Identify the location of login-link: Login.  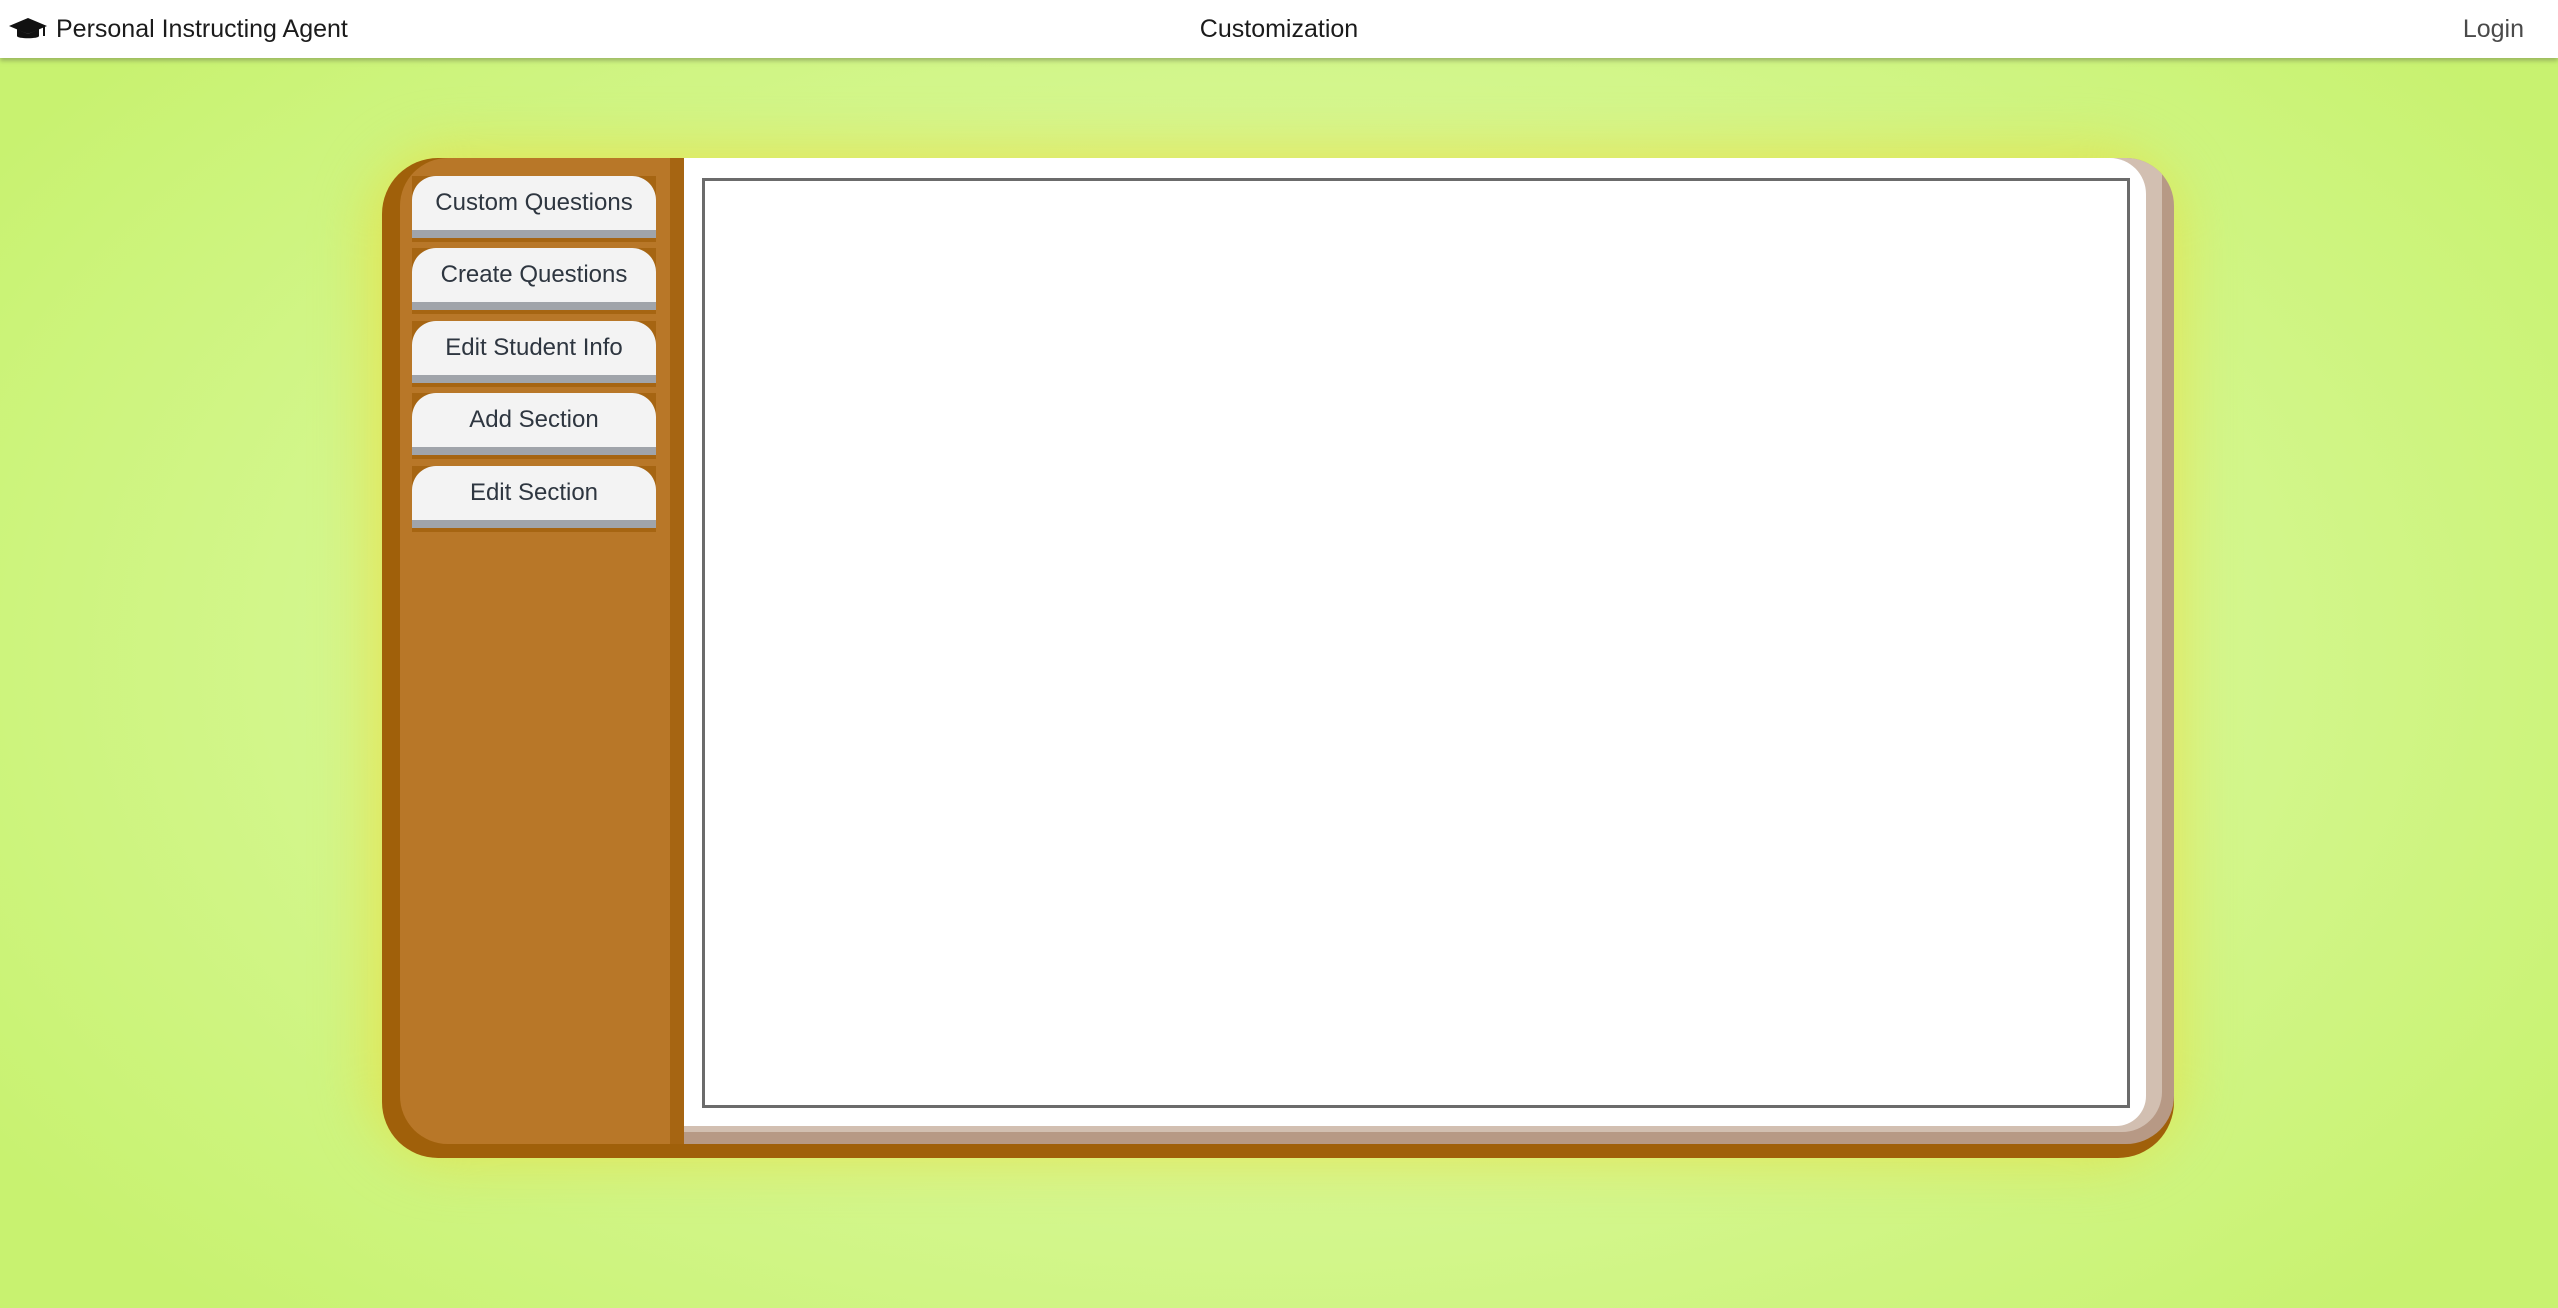
(2493, 29).